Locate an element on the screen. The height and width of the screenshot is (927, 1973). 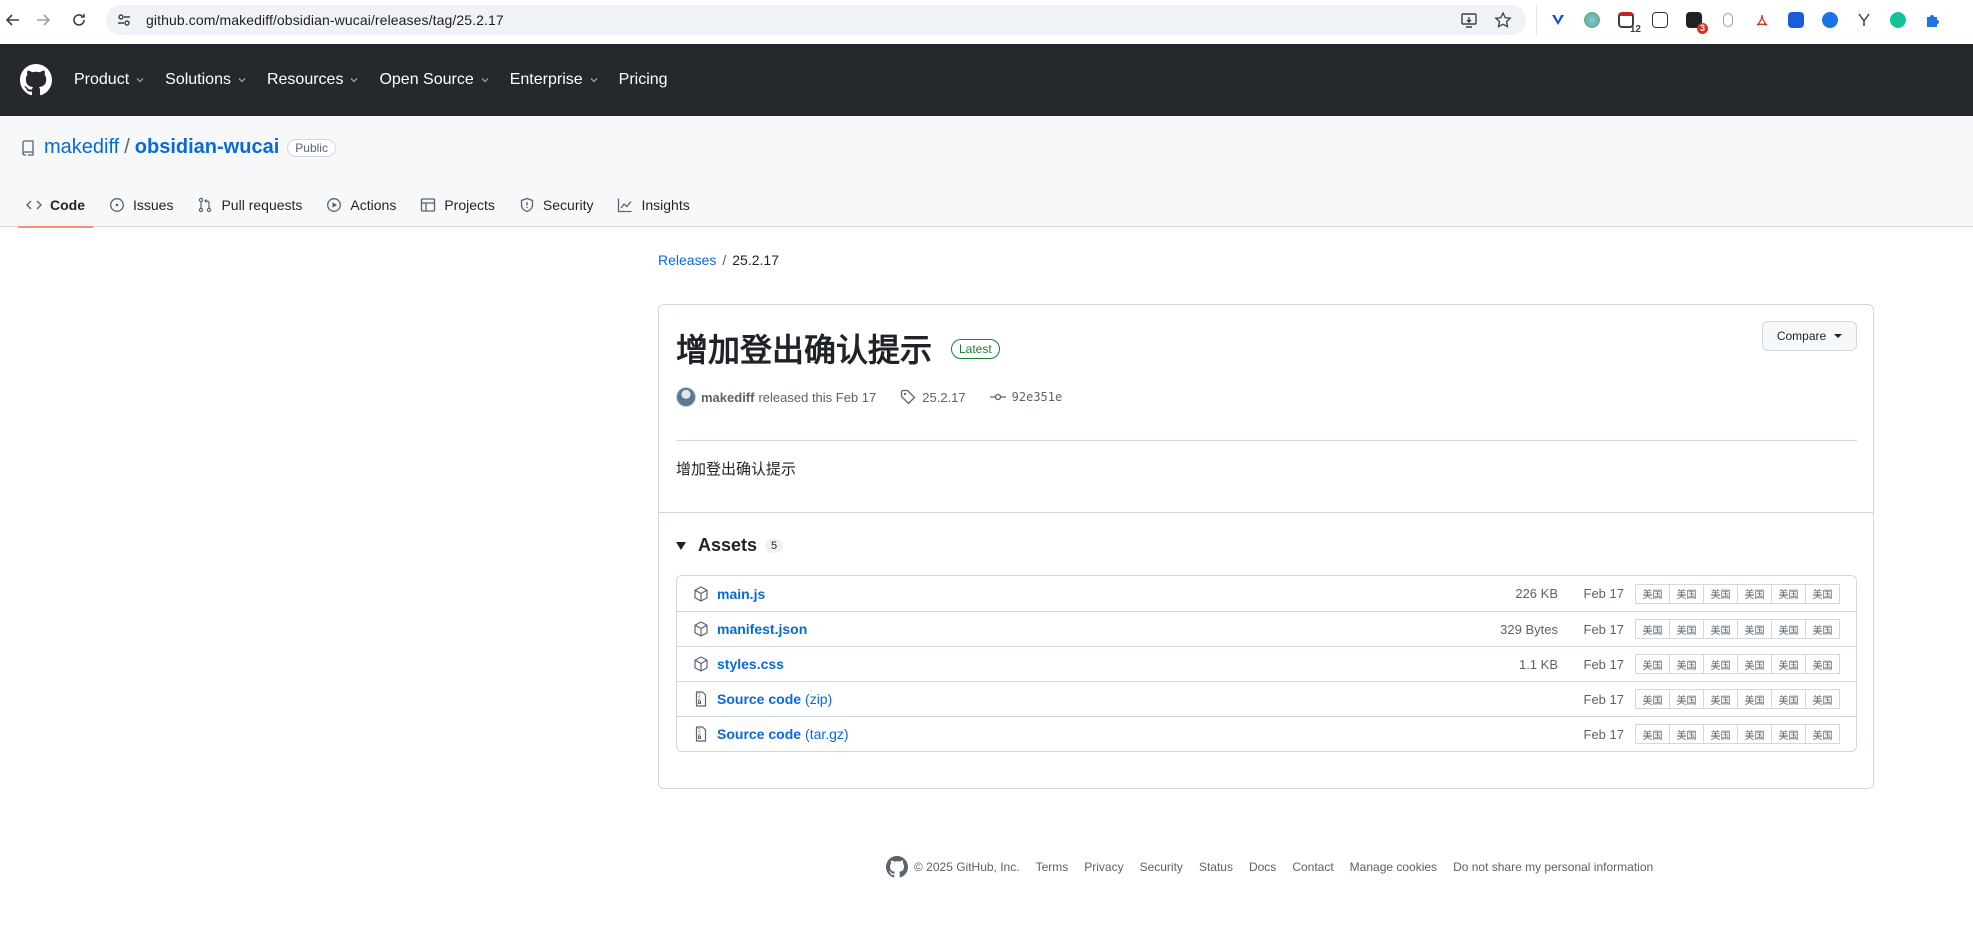
nav-enterprise: Enterprise is located at coordinates (554, 80).